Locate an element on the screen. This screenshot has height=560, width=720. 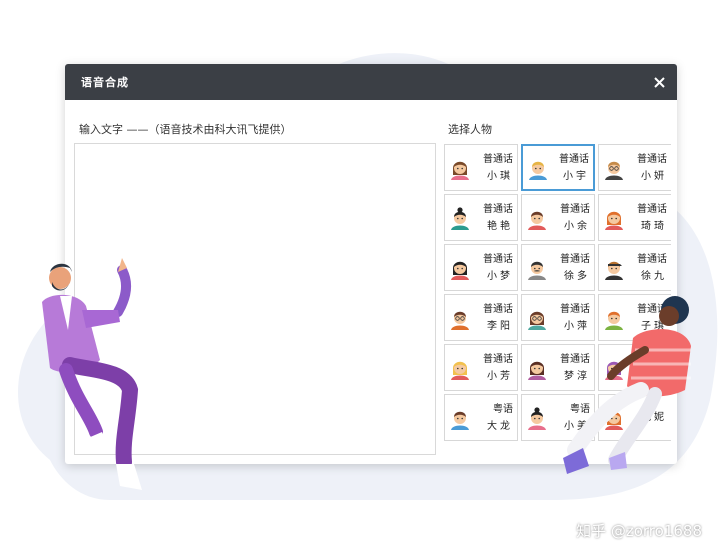
character-language: 粤语 is located at coordinates (503, 409).